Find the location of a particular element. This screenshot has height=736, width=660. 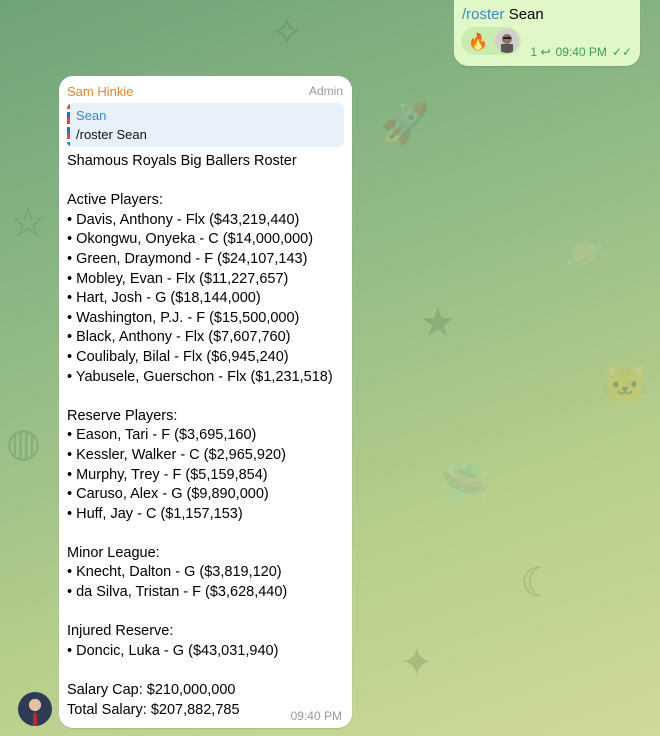

reply-count-button: 1 ↩ is located at coordinates (540, 52).